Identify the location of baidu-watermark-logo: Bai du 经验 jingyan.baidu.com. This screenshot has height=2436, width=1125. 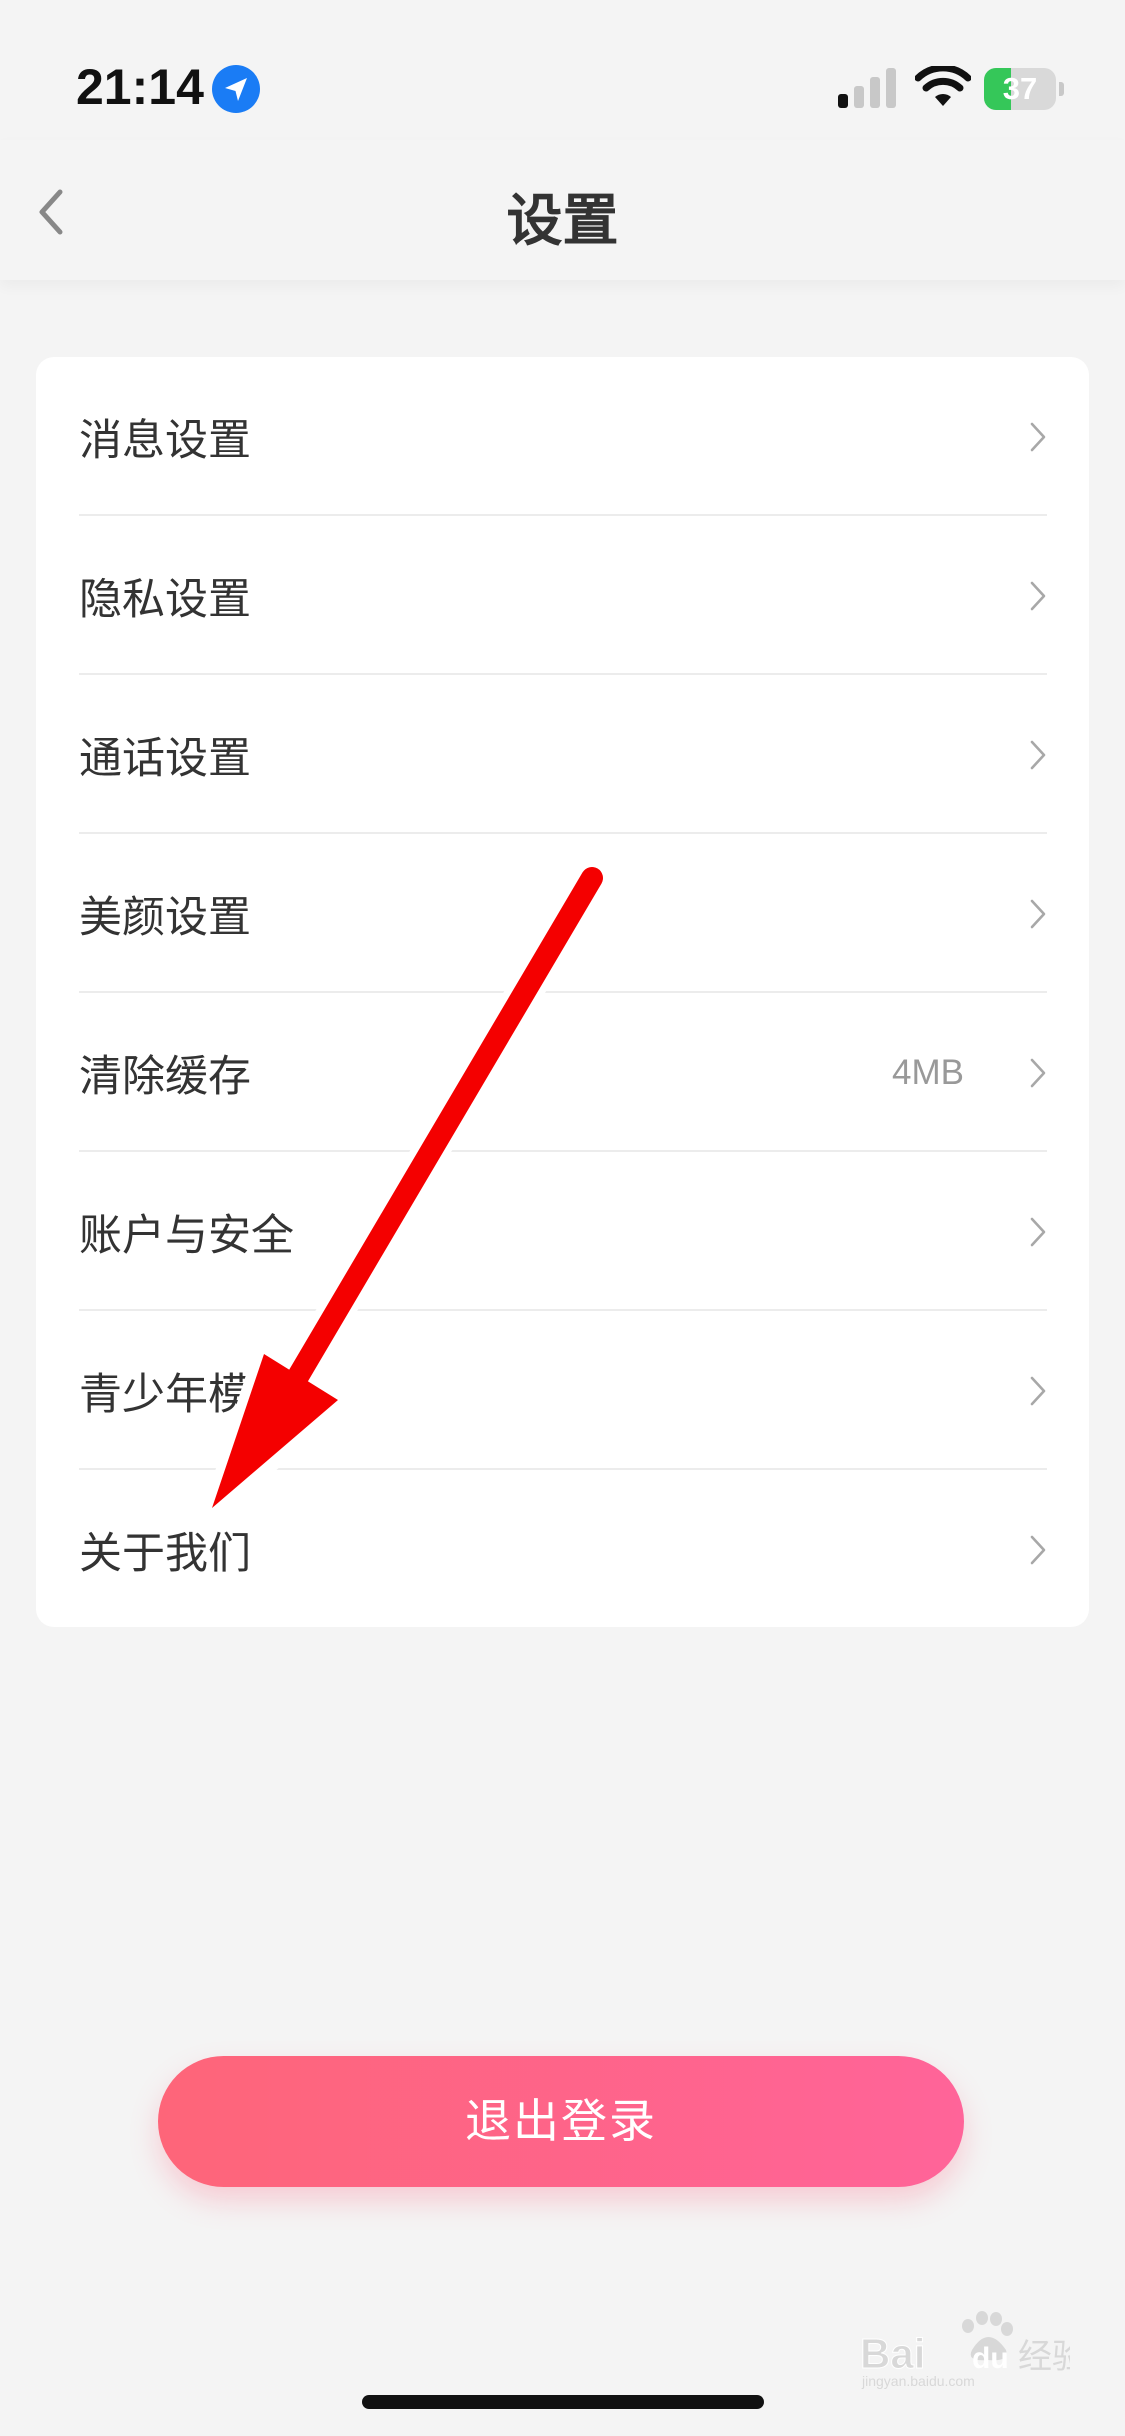
(965, 2350).